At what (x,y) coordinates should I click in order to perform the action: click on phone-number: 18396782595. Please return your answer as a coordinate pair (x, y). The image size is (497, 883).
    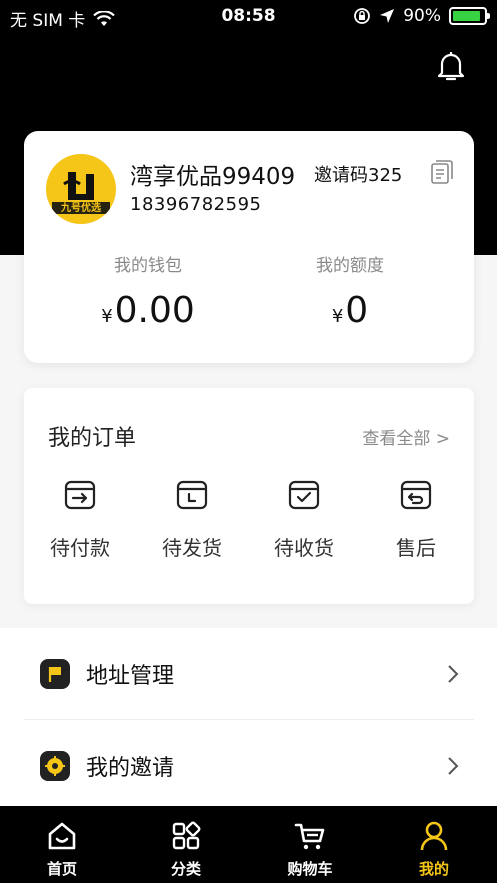
    Looking at the image, I should click on (196, 204).